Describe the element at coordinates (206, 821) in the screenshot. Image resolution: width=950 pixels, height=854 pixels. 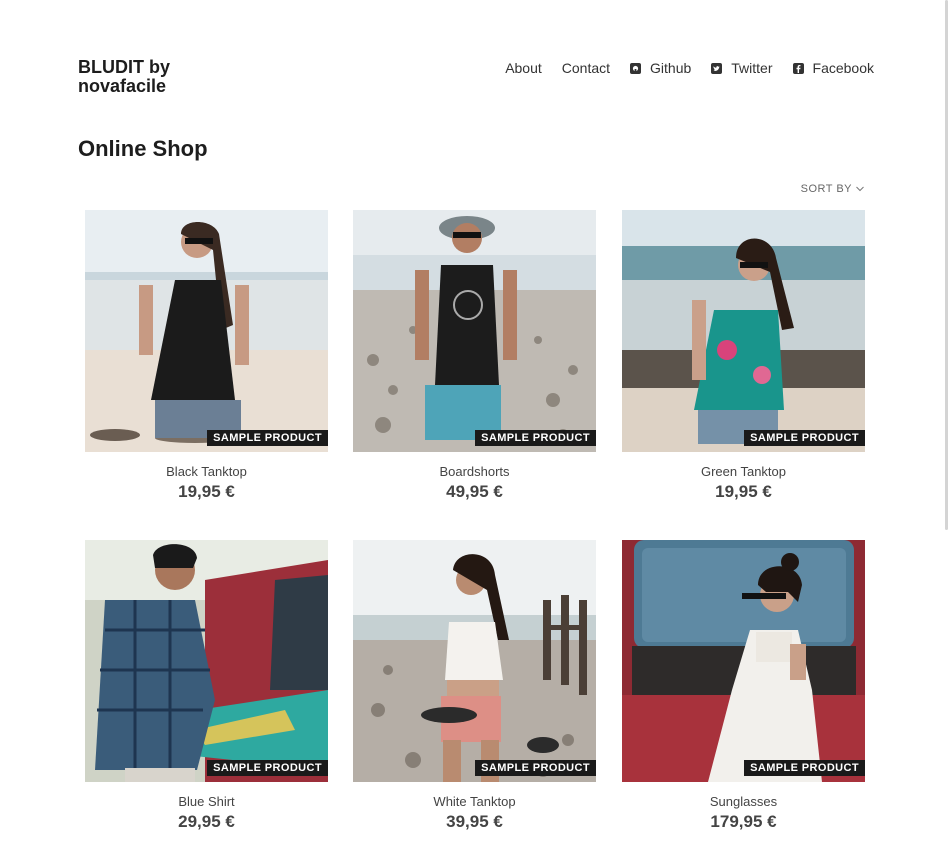
I see `product-price: 29,95 €` at that location.